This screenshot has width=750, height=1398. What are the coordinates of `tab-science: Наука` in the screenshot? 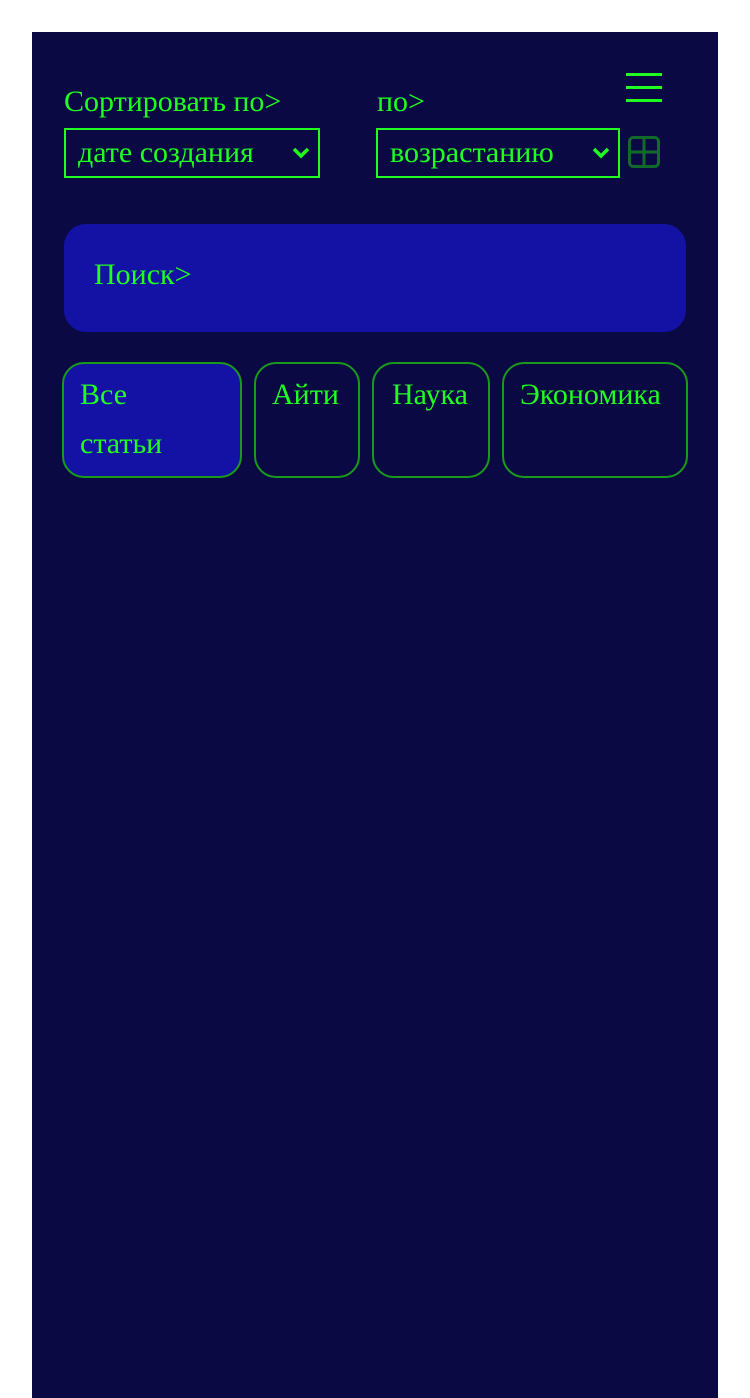 It's located at (431, 420).